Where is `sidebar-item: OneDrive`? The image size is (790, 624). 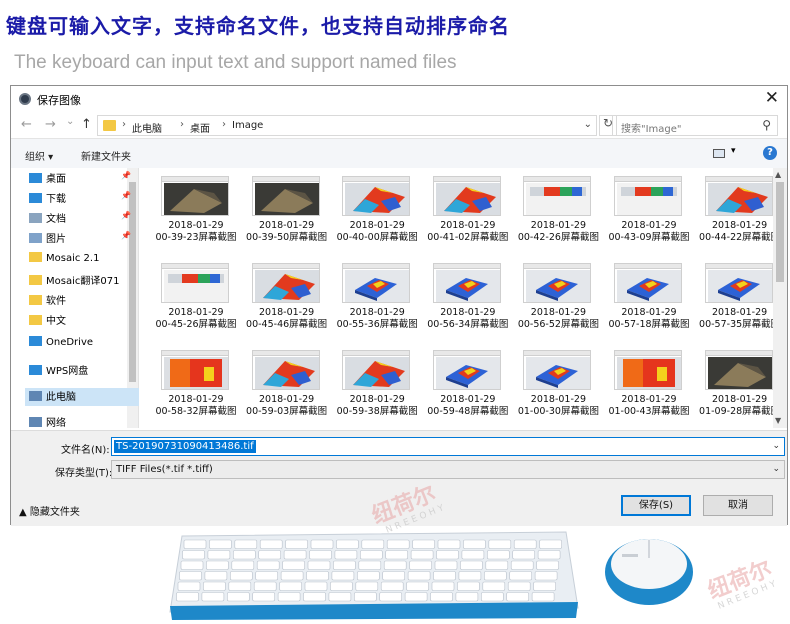
sidebar-item: OneDrive is located at coordinates (83, 345).